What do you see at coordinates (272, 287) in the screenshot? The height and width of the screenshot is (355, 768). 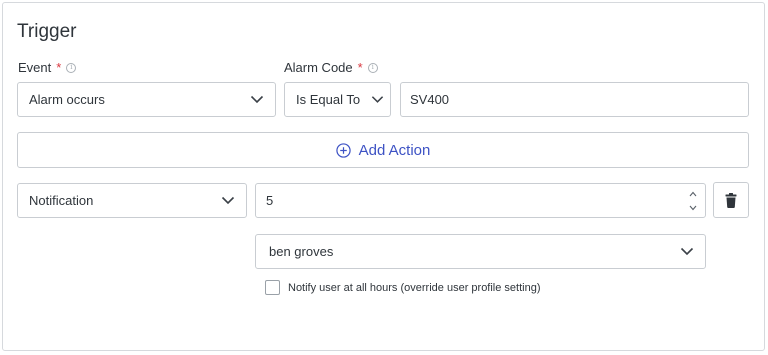 I see `notify-all-hours-checkbox` at bounding box center [272, 287].